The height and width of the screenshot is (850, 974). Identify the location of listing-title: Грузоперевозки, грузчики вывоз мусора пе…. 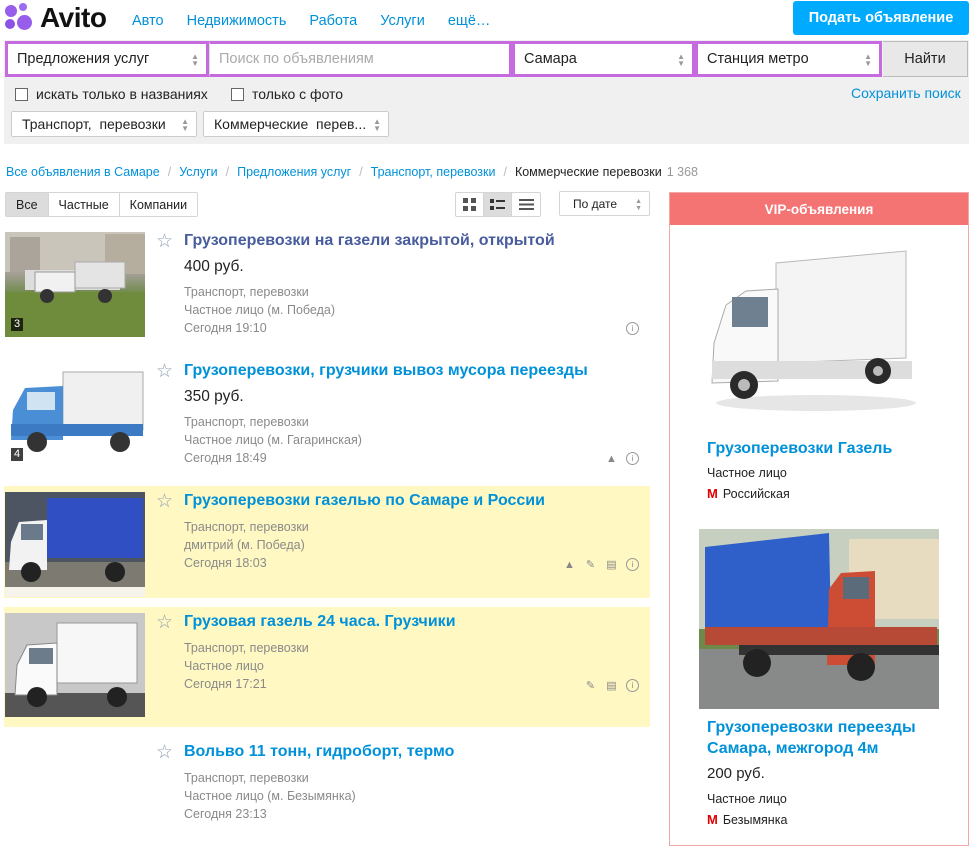
(386, 371).